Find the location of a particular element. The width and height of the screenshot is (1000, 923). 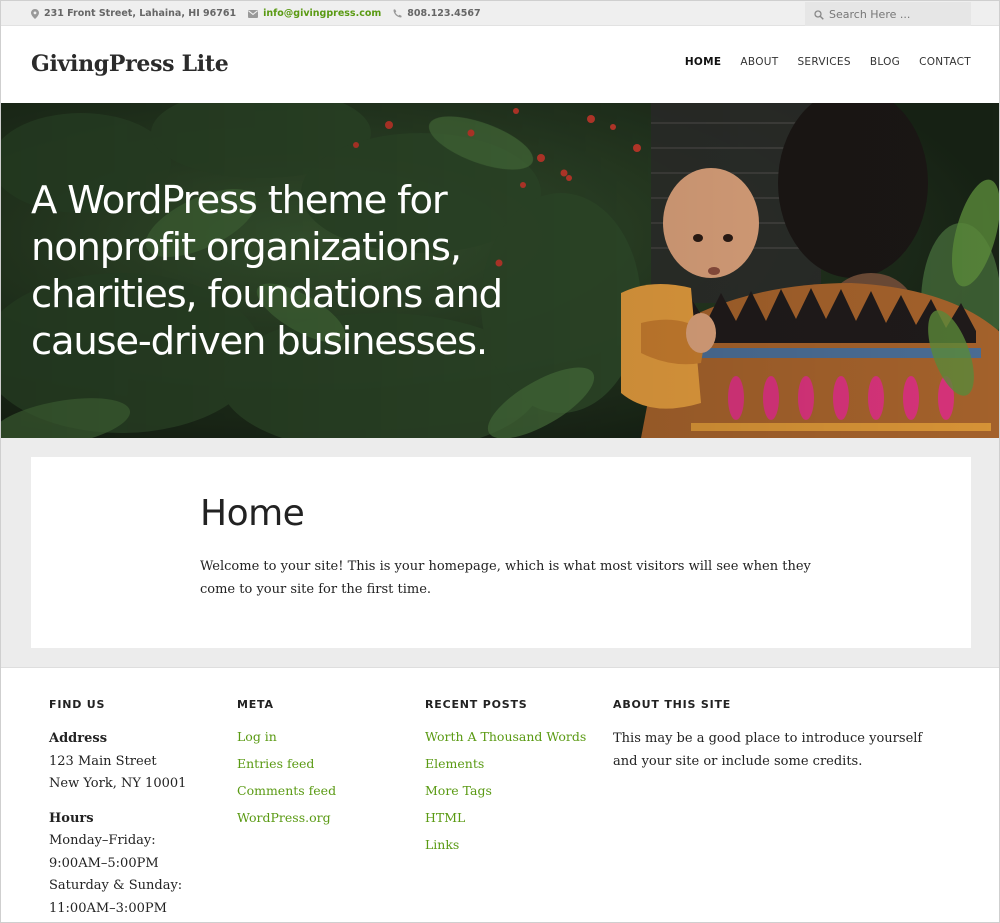

page-title: Home is located at coordinates (252, 513).